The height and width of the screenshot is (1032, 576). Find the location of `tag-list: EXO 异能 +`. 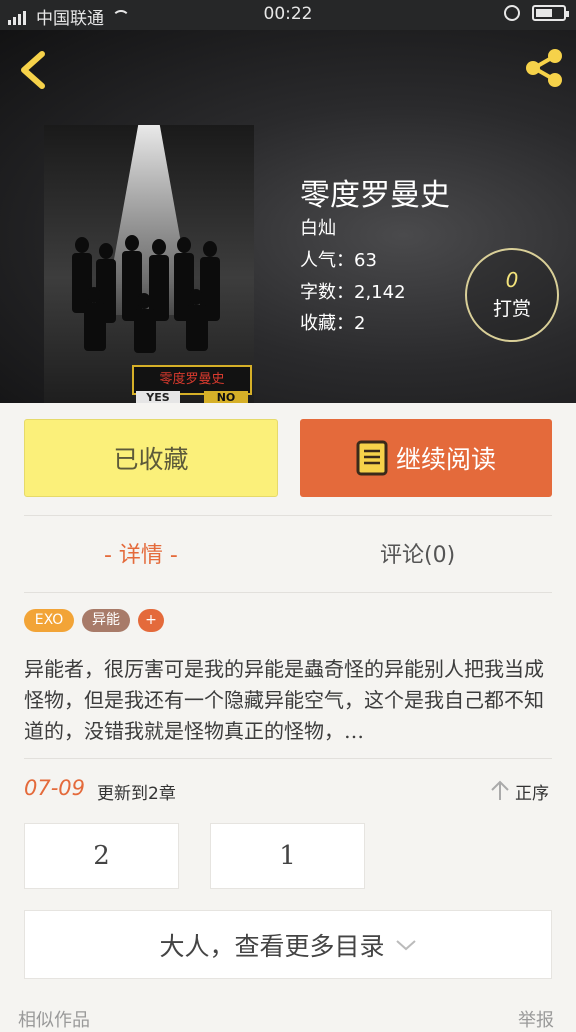

tag-list: EXO 异能 + is located at coordinates (94, 620).